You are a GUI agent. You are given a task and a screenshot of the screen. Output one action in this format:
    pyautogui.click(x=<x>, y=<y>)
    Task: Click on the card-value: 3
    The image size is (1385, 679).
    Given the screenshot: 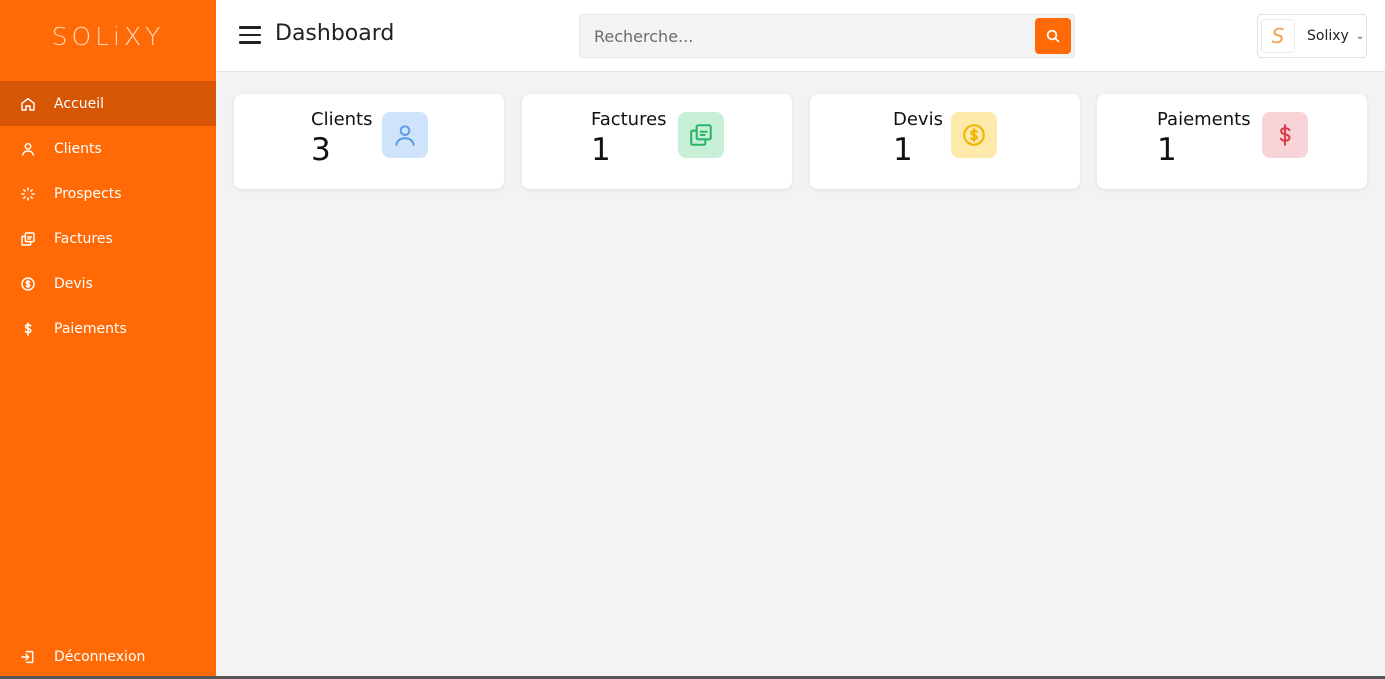 What is the action you would take?
    pyautogui.click(x=321, y=150)
    